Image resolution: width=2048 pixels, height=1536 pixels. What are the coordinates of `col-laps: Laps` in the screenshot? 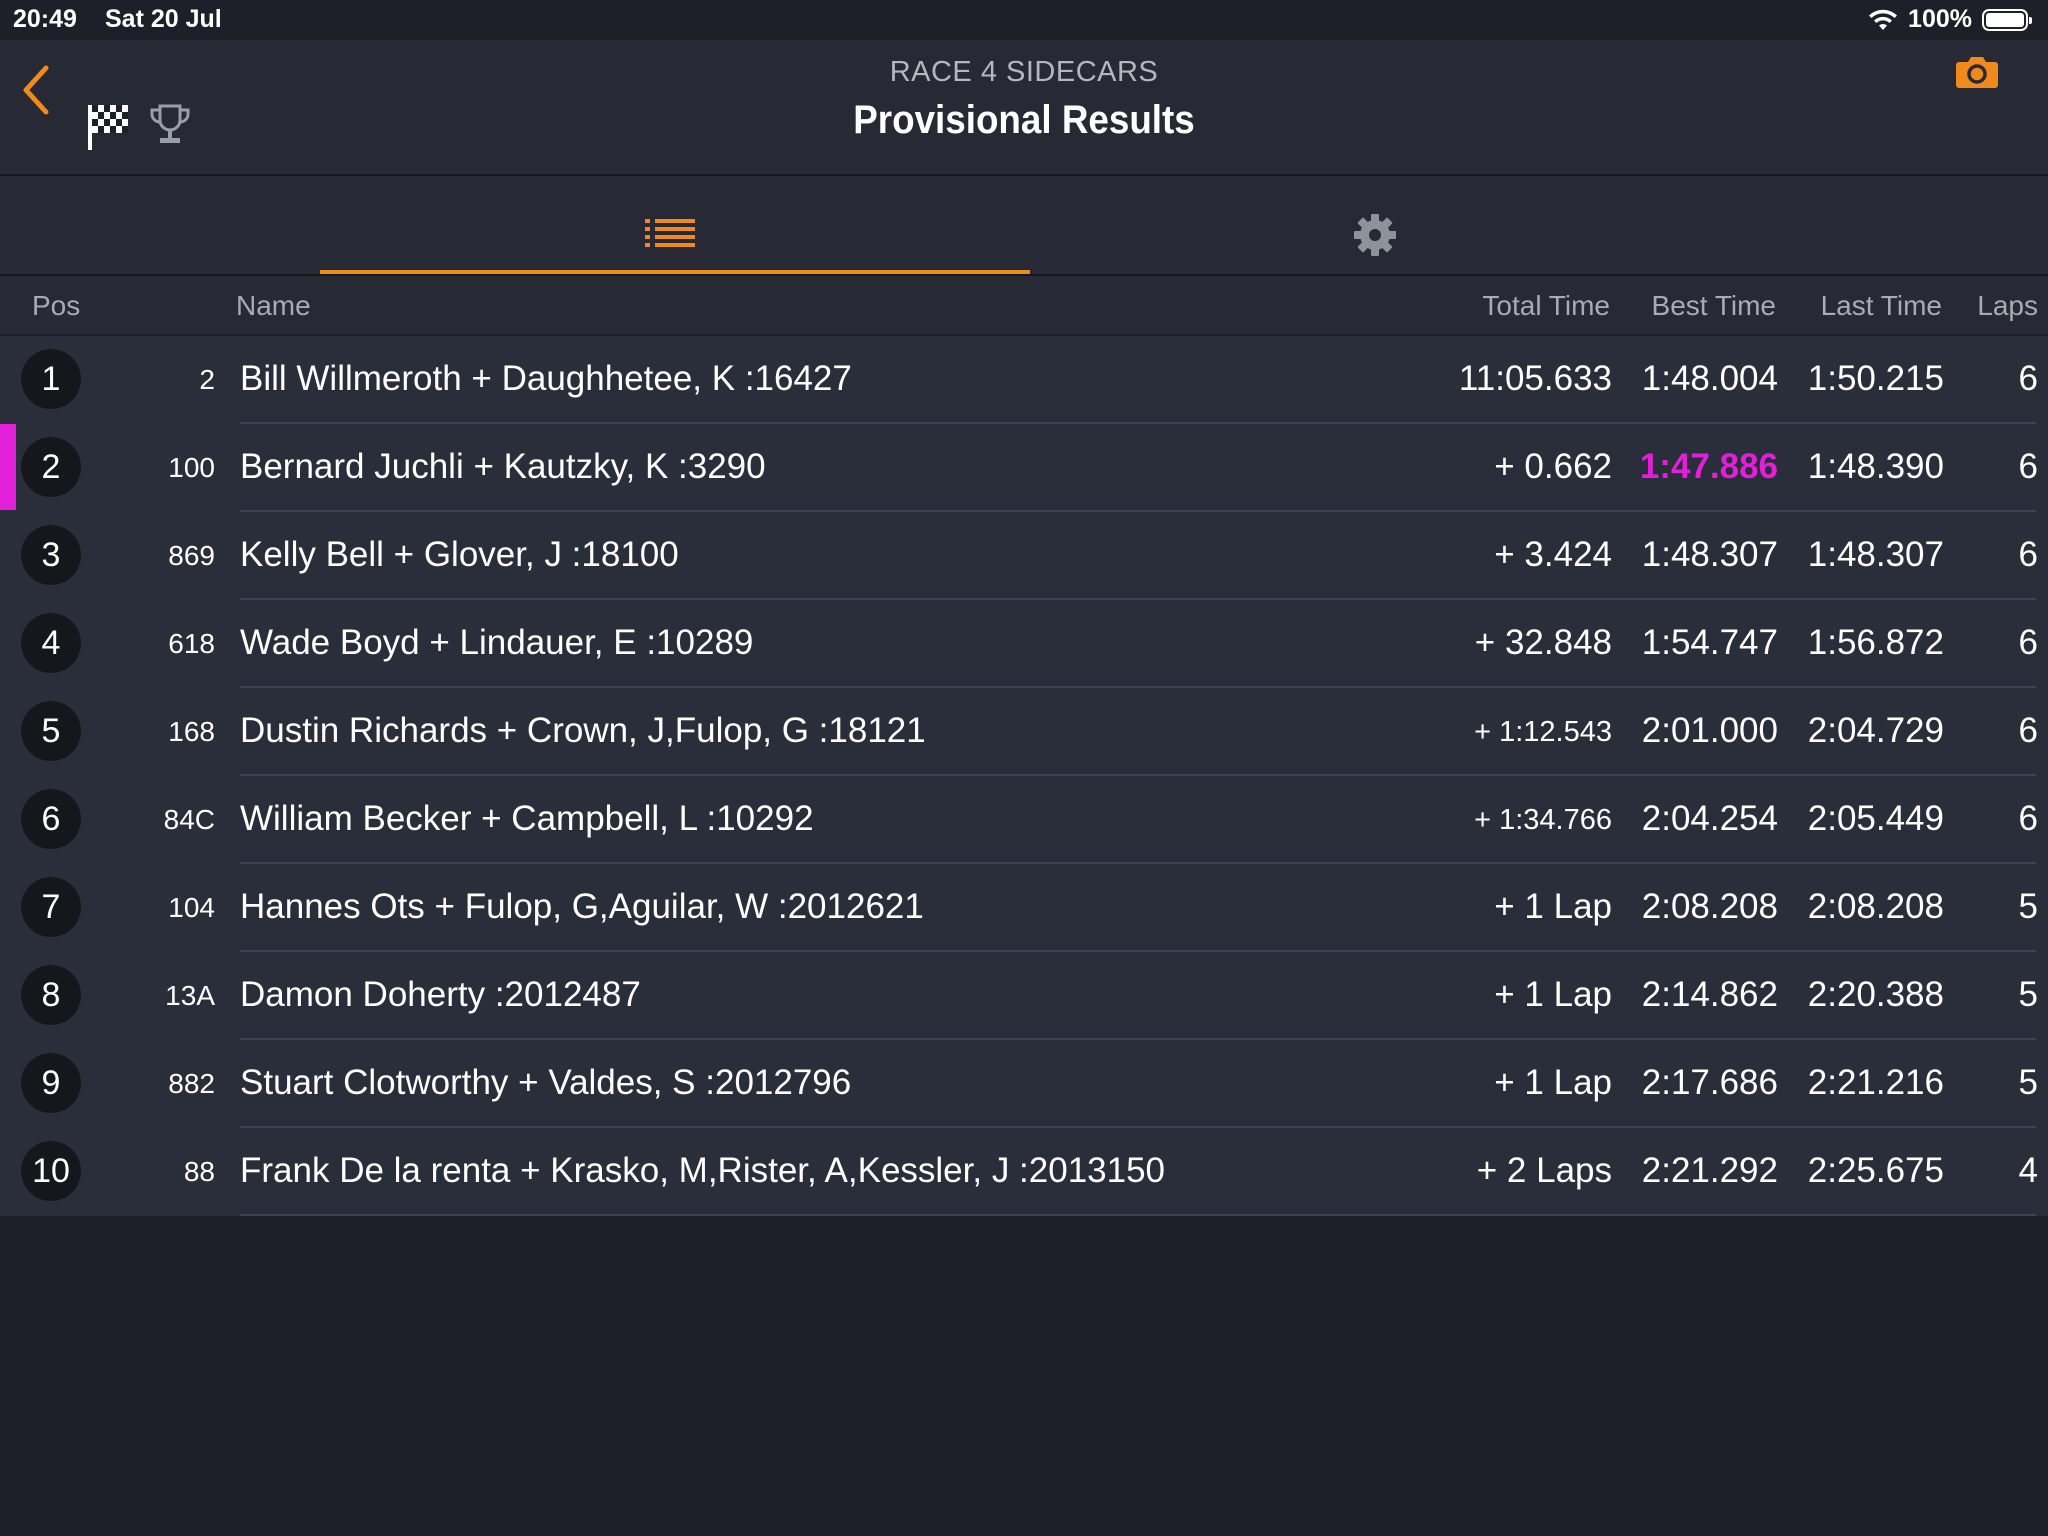 It's located at (2007, 306).